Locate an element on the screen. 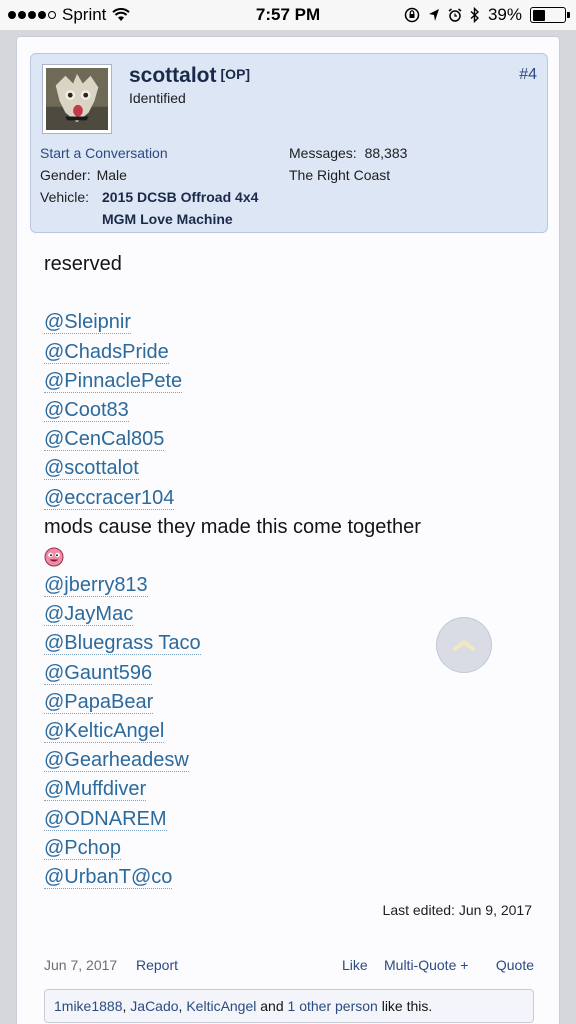 Image resolution: width=576 pixels, height=1024 pixels. messages-row: Messages: 88,383 is located at coordinates (348, 153).